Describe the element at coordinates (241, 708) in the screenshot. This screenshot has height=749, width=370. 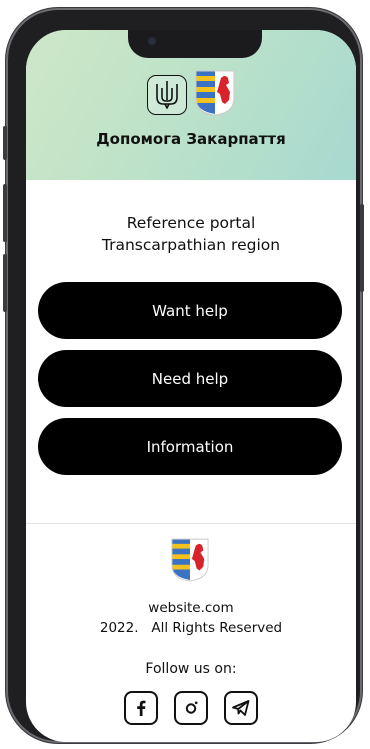
I see `telegram-icon` at that location.